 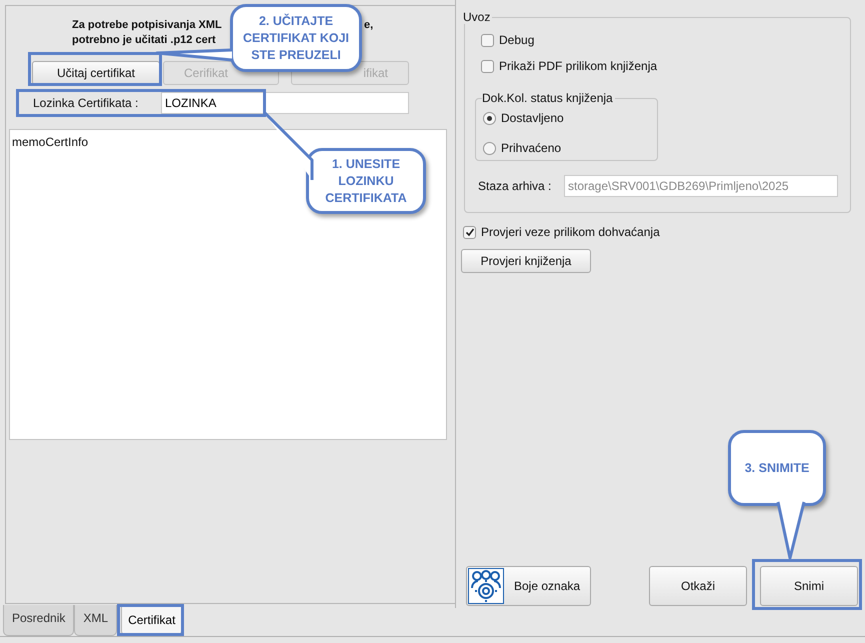 I want to click on button: Boje oznaka, so click(x=528, y=586).